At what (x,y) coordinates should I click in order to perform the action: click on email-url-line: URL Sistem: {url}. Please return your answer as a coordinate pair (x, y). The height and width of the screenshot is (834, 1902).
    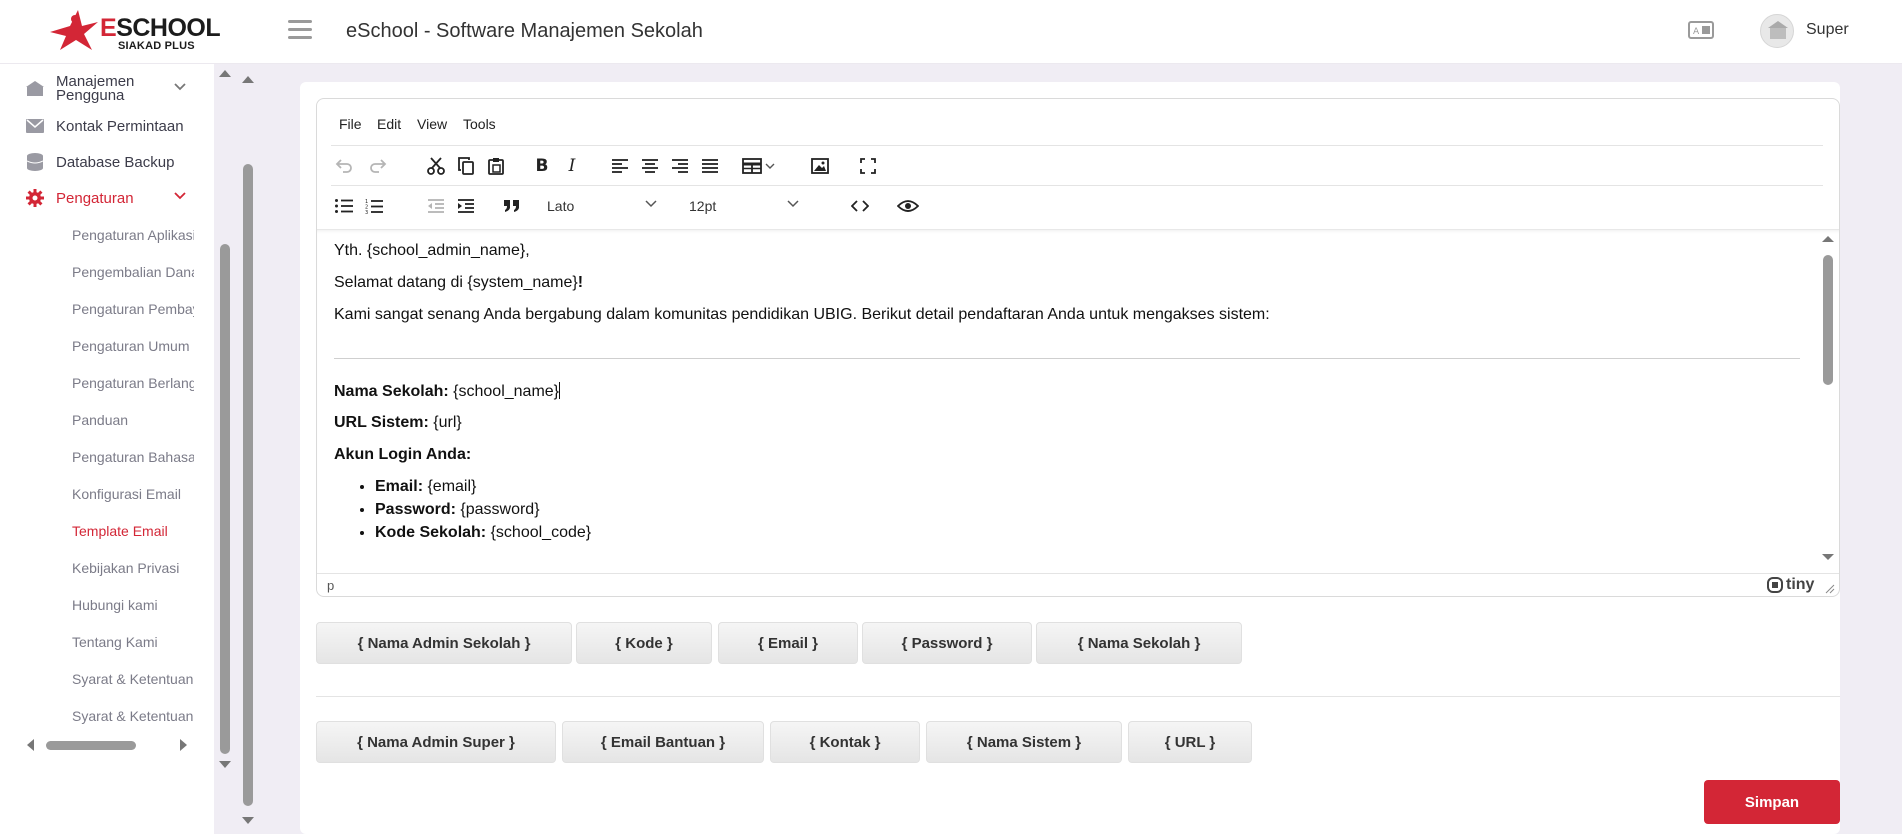
    Looking at the image, I should click on (398, 423).